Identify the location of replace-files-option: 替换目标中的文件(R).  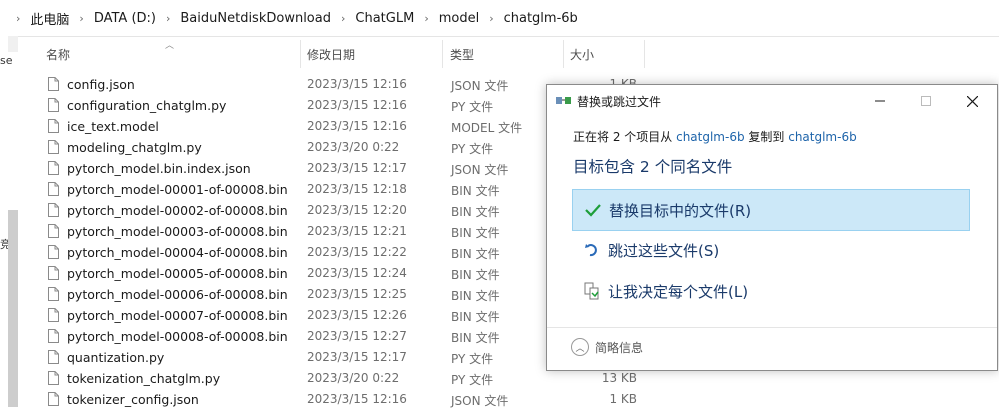
(771, 210).